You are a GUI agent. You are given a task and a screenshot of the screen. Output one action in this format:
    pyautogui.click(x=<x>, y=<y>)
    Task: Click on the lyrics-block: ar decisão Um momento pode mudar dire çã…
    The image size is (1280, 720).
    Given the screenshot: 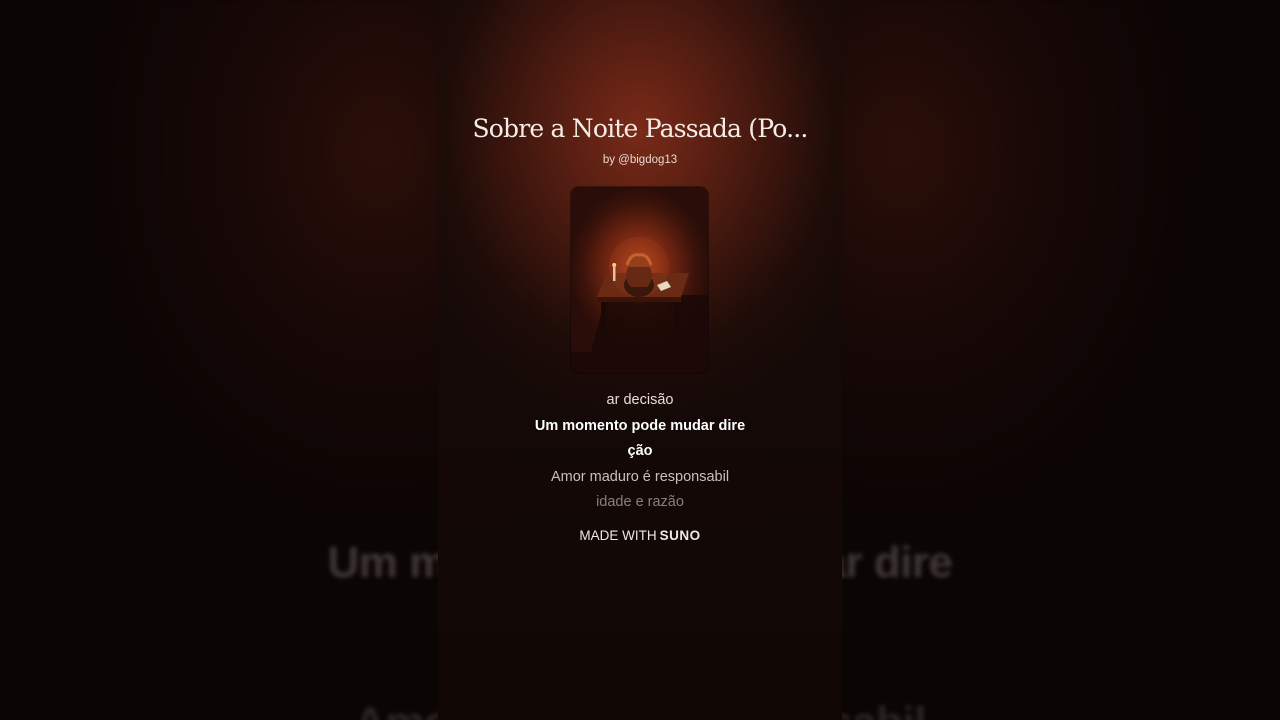 What is the action you would take?
    pyautogui.click(x=640, y=453)
    